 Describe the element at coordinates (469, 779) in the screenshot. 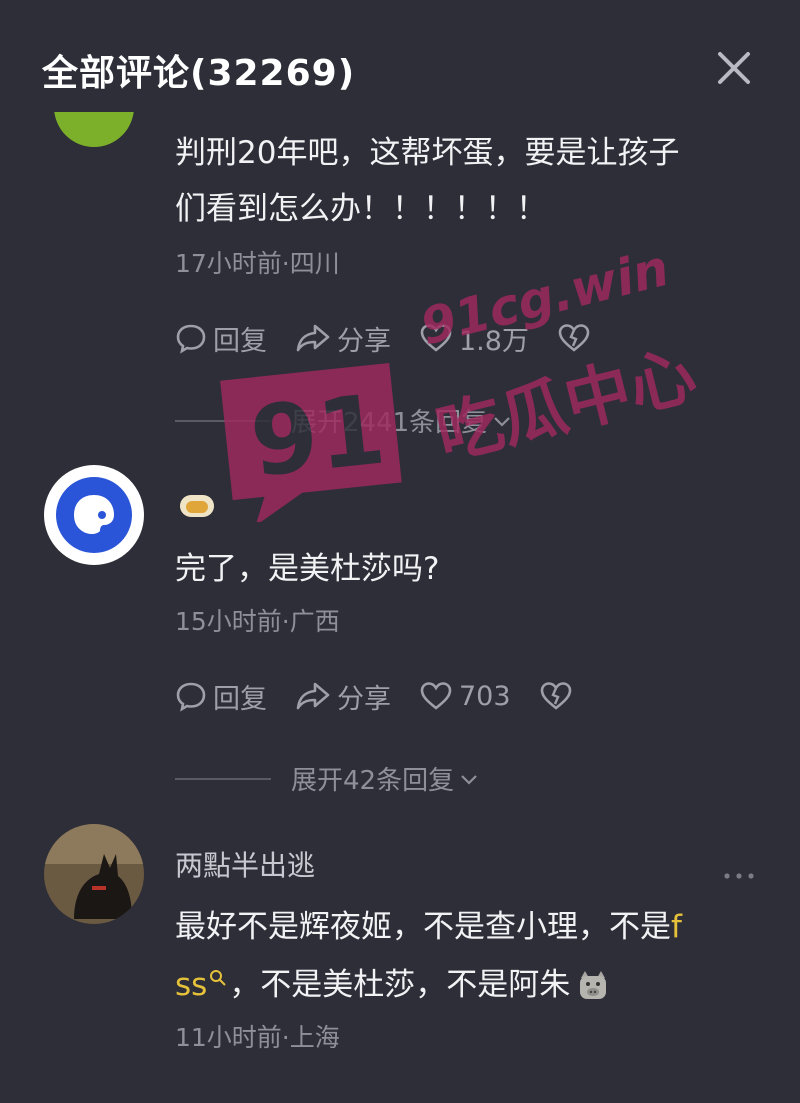

I see `chevron-down-icon` at that location.